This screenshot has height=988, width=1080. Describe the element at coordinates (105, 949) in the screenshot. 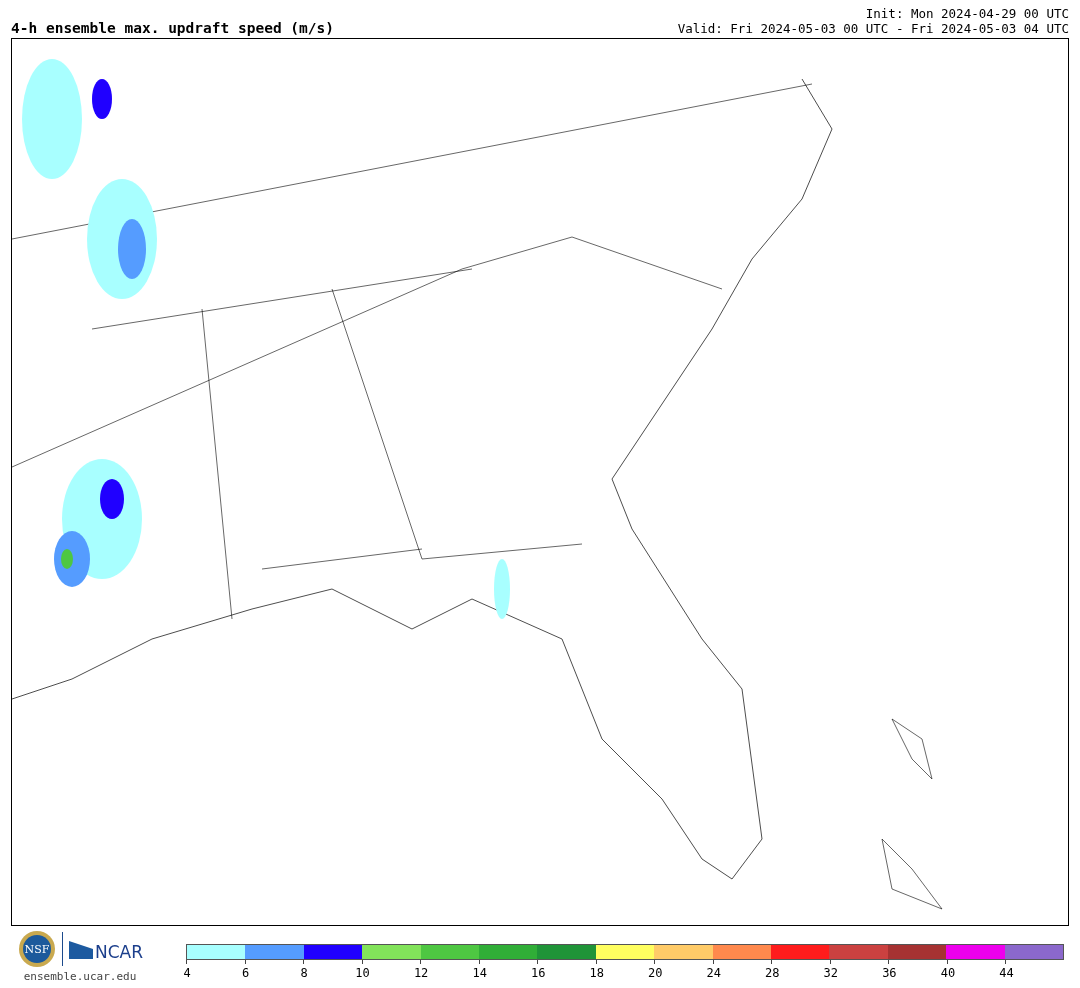

I see `ncar-logo: NCAR` at that location.